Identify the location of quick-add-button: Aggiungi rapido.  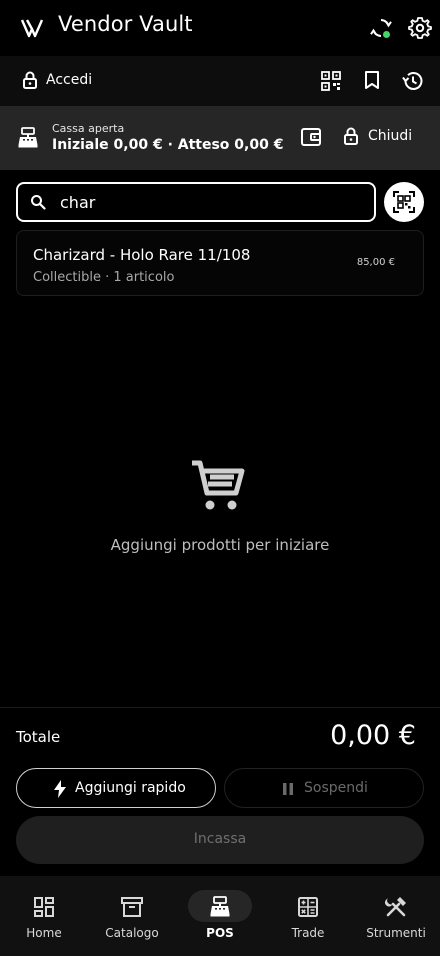
(116, 788).